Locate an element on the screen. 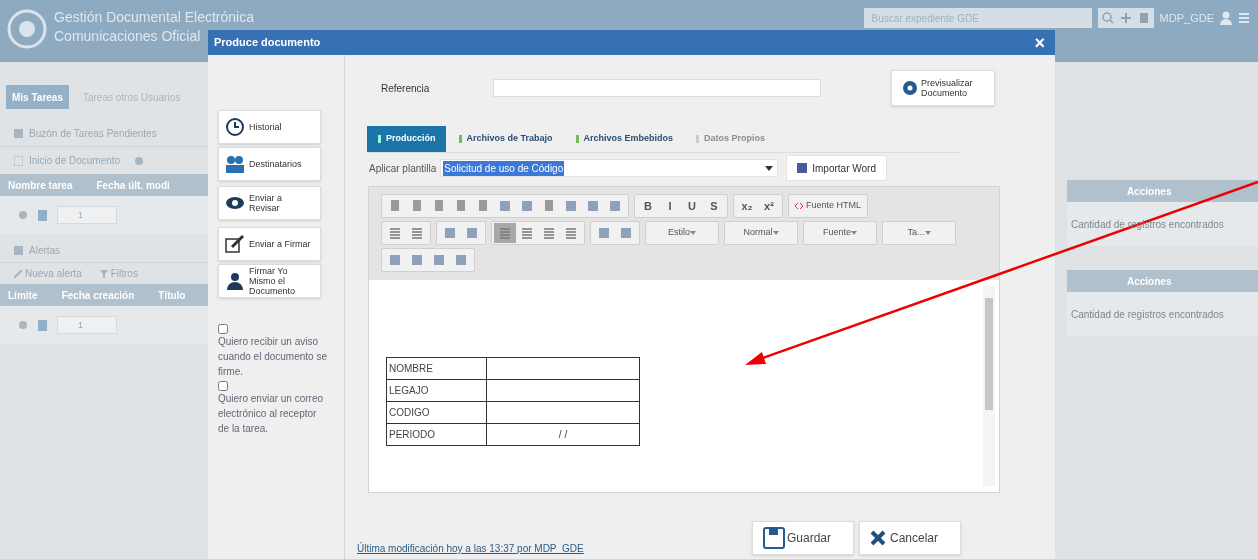 This screenshot has width=1258, height=559. format-dropdown: Estilo is located at coordinates (682, 233).